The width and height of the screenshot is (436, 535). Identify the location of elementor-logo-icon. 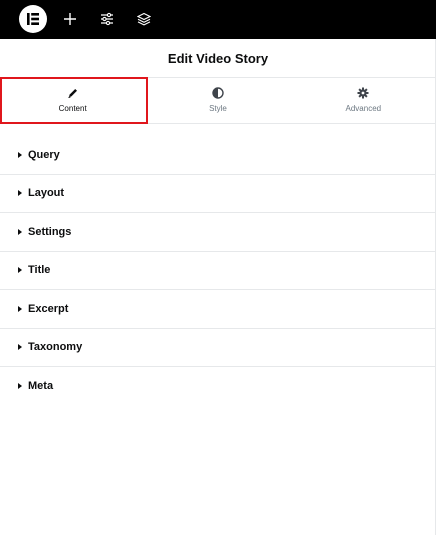
(33, 19).